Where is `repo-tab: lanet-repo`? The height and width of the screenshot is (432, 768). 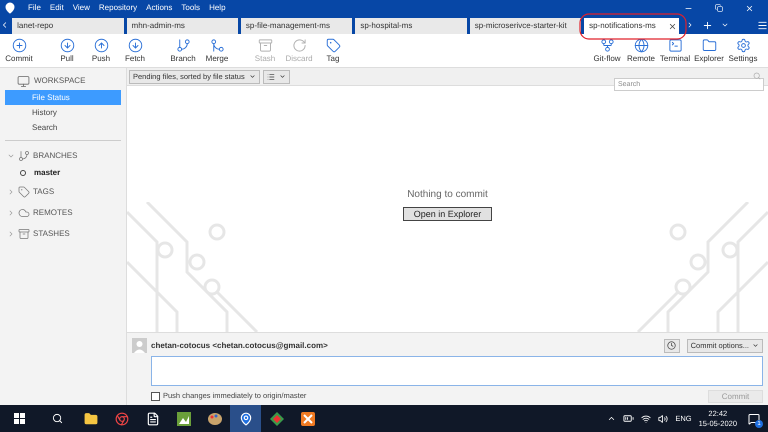
repo-tab: lanet-repo is located at coordinates (68, 26).